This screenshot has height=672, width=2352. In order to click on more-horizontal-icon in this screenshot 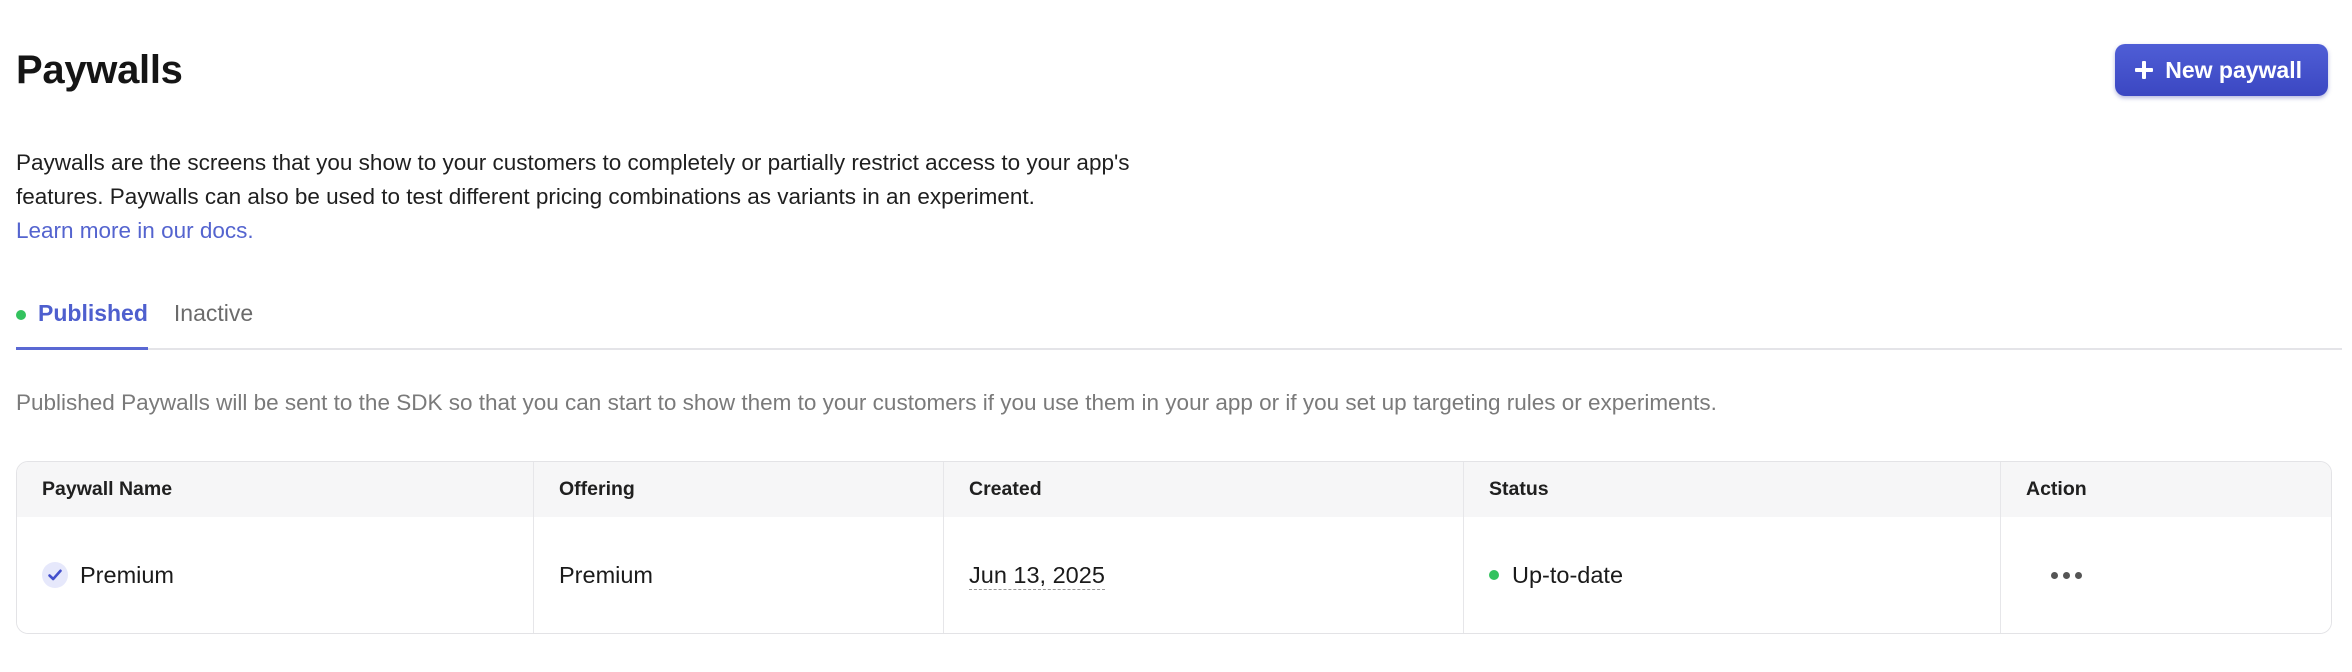, I will do `click(2066, 575)`.